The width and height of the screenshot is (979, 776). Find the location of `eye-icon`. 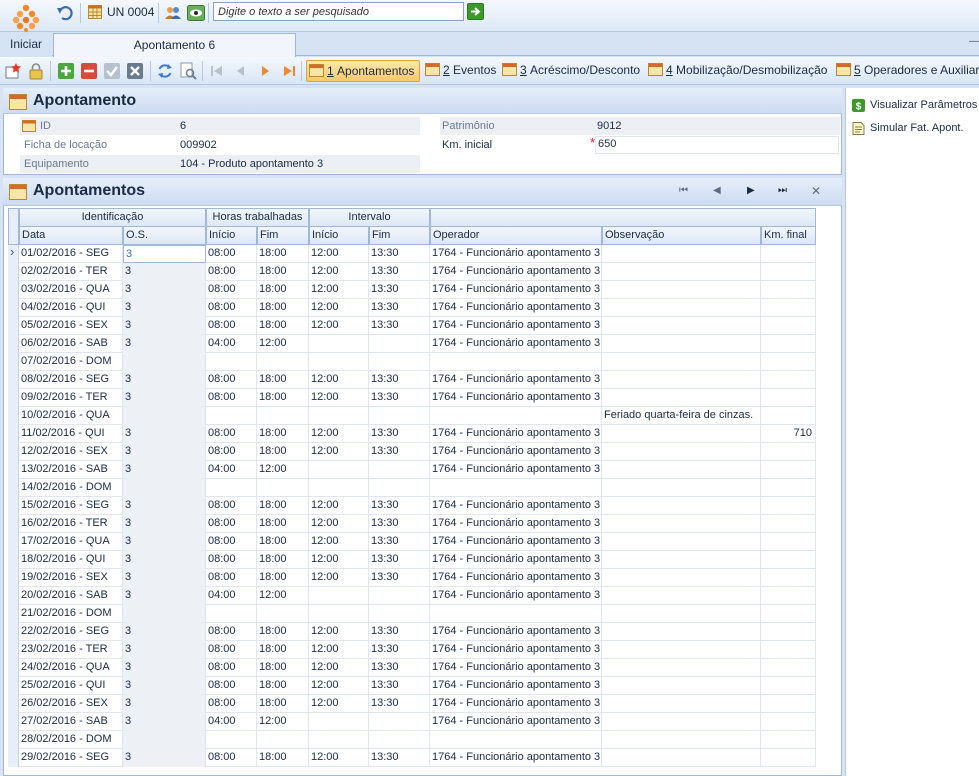

eye-icon is located at coordinates (196, 13).